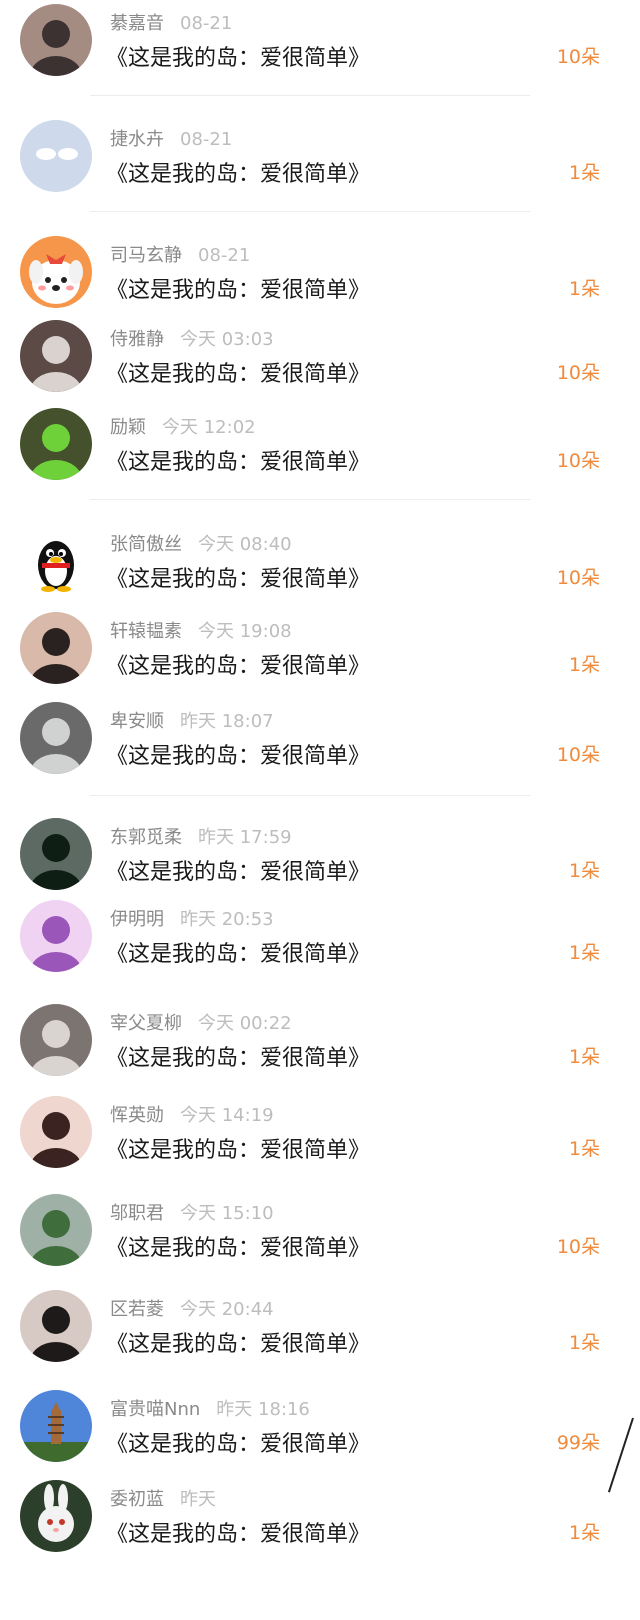  I want to click on user-name-text: 区若菱, so click(137, 1309).